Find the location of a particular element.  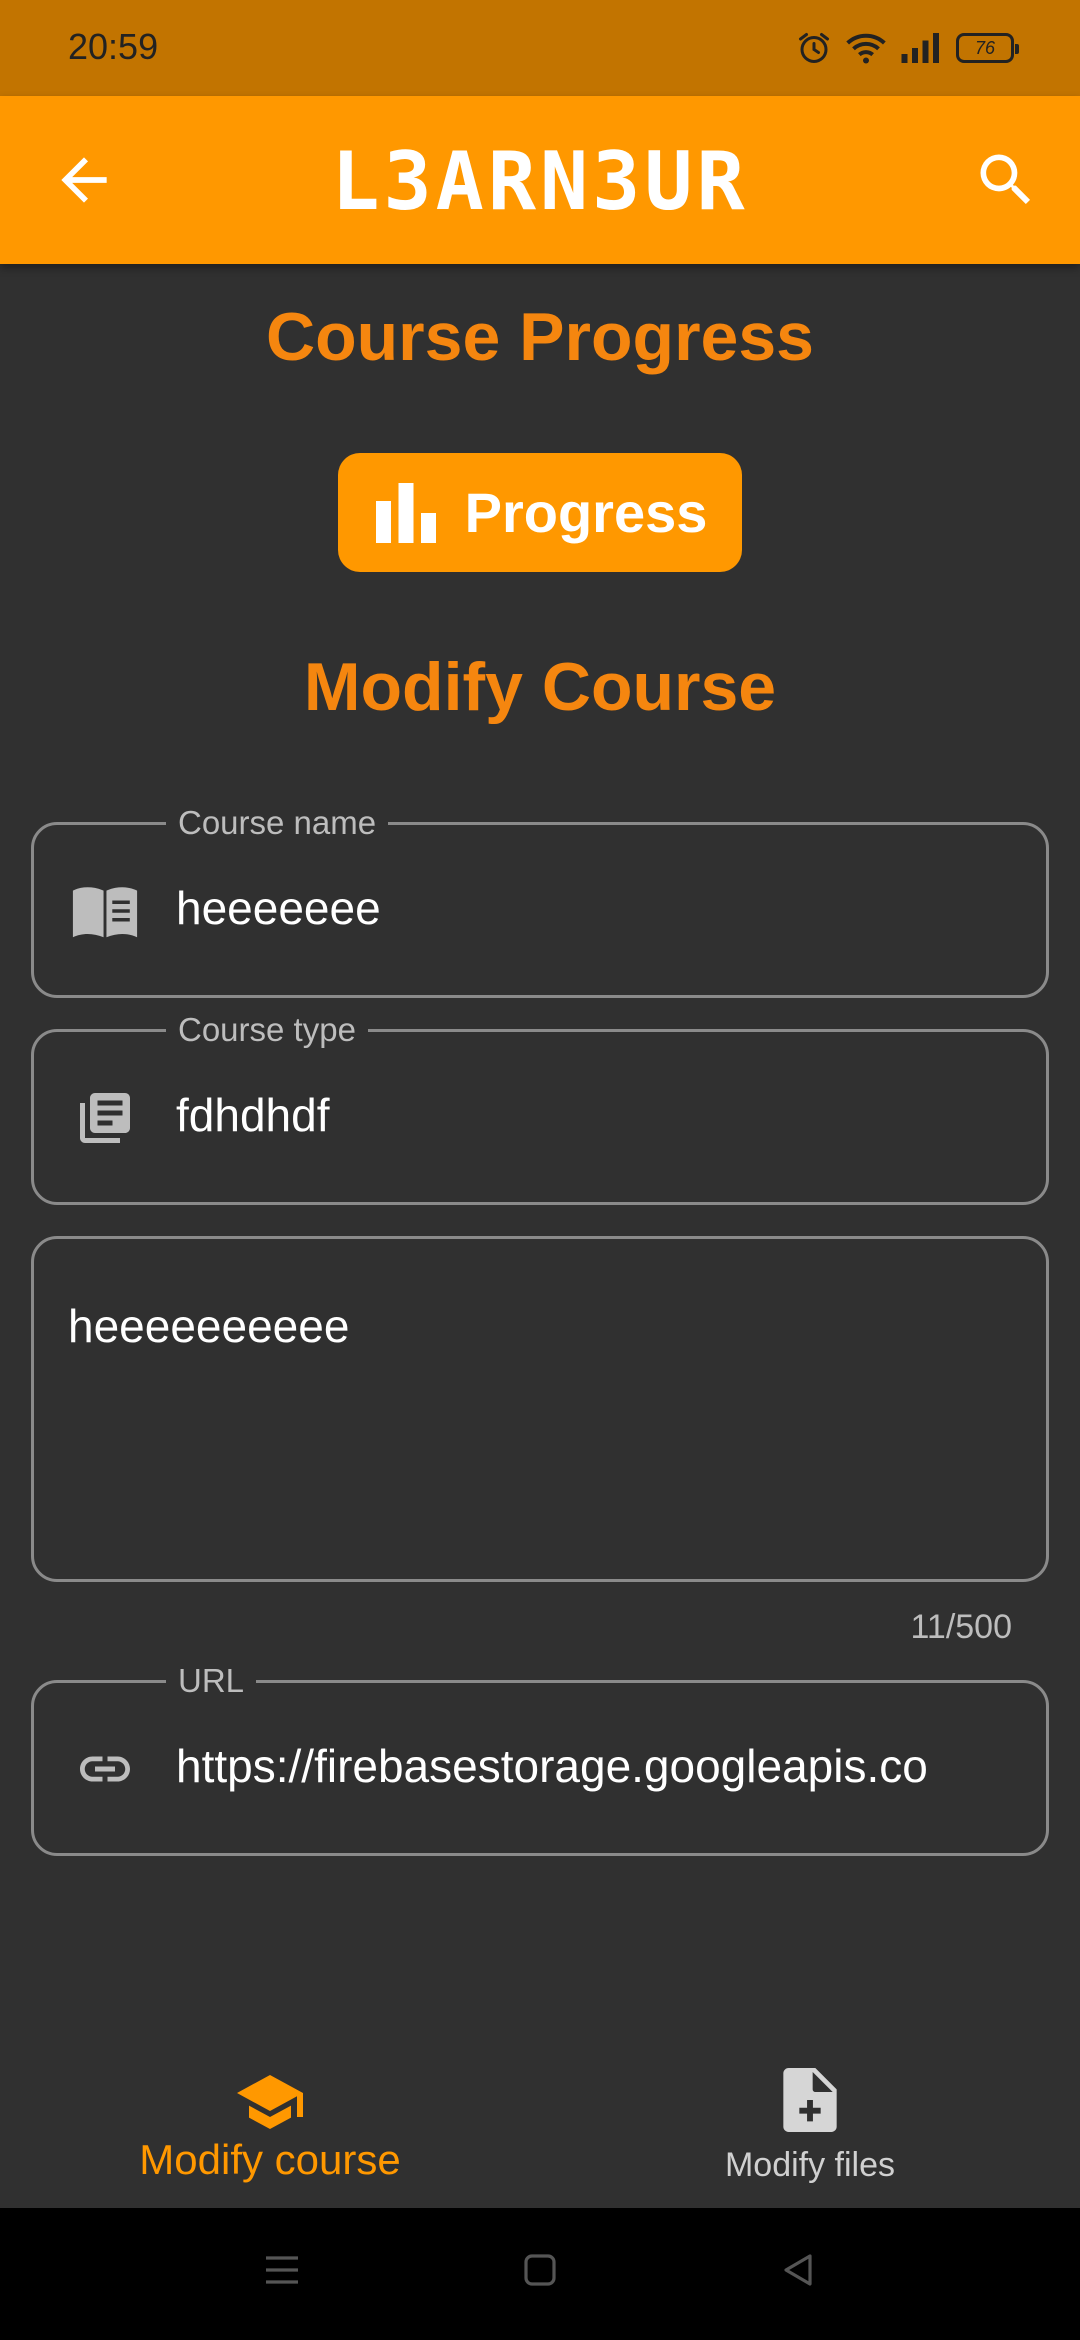

book-open-icon is located at coordinates (105, 912).